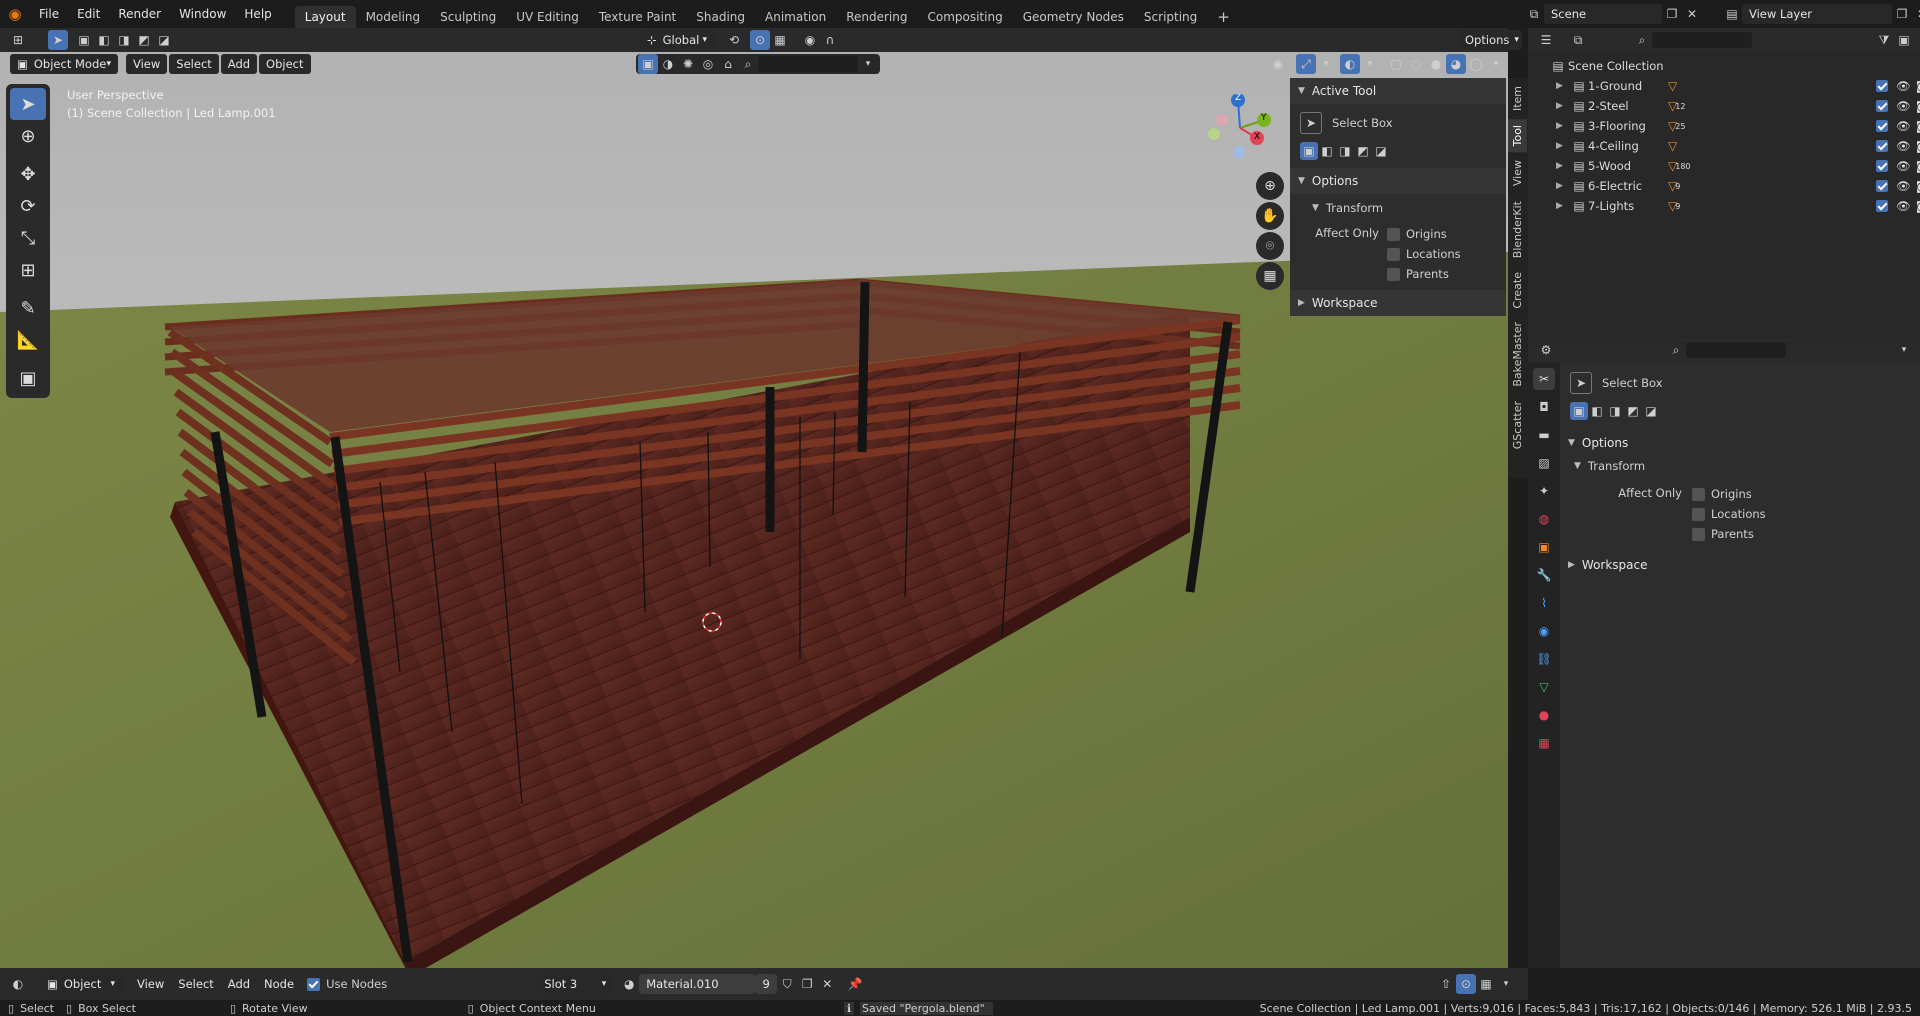 This screenshot has height=1016, width=1920. Describe the element at coordinates (1398, 303) in the screenshot. I see `workspace-header: ▶ Workspace` at that location.